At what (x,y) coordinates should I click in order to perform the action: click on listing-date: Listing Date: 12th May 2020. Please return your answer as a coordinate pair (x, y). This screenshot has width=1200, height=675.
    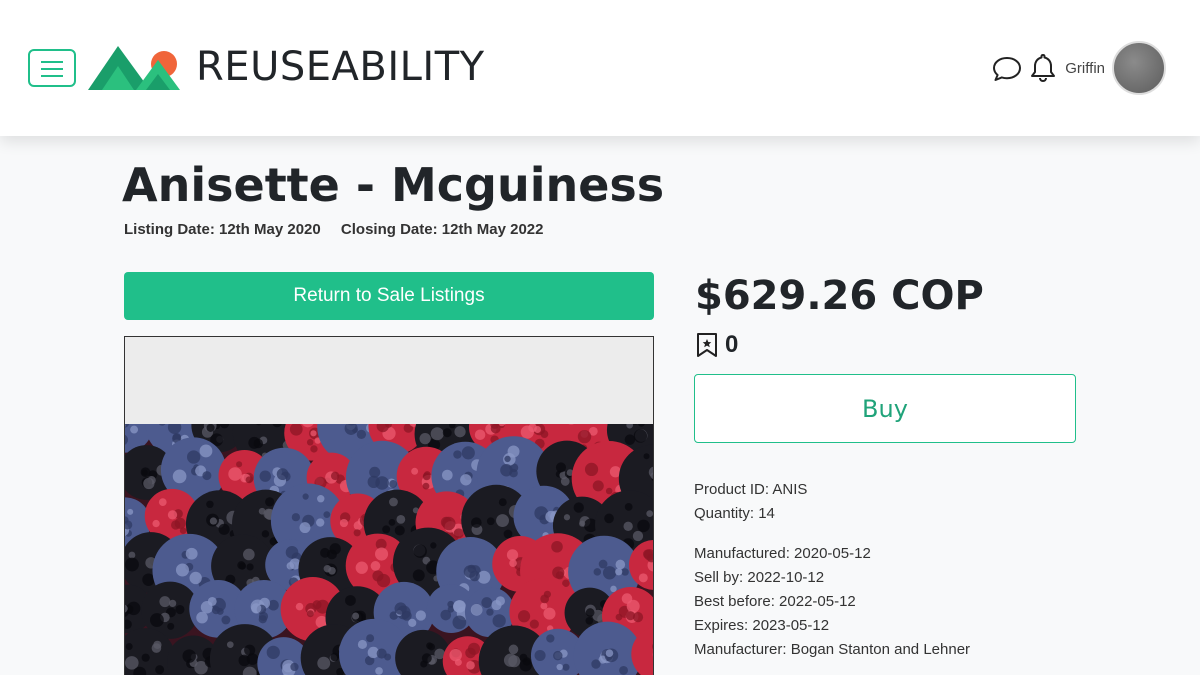
    Looking at the image, I should click on (222, 229).